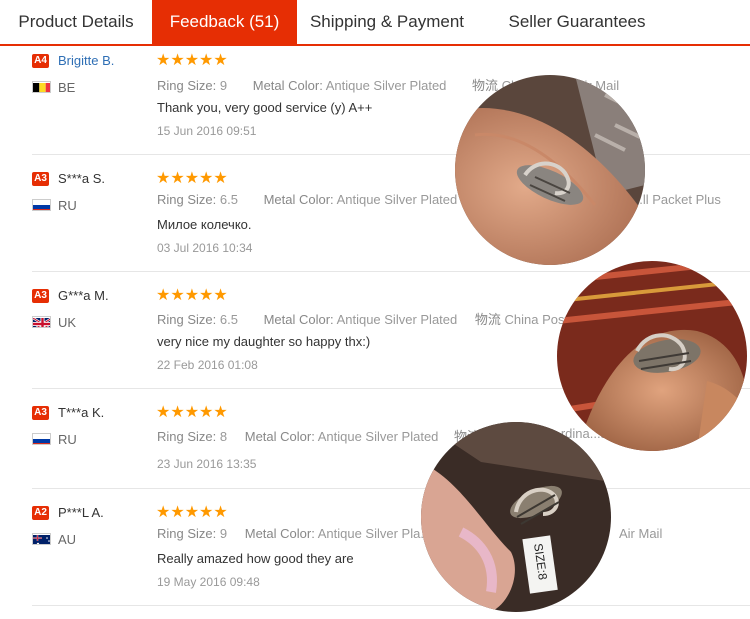 Image resolution: width=750 pixels, height=619 pixels. What do you see at coordinates (67, 322) in the screenshot?
I see `buyer-country: UK` at bounding box center [67, 322].